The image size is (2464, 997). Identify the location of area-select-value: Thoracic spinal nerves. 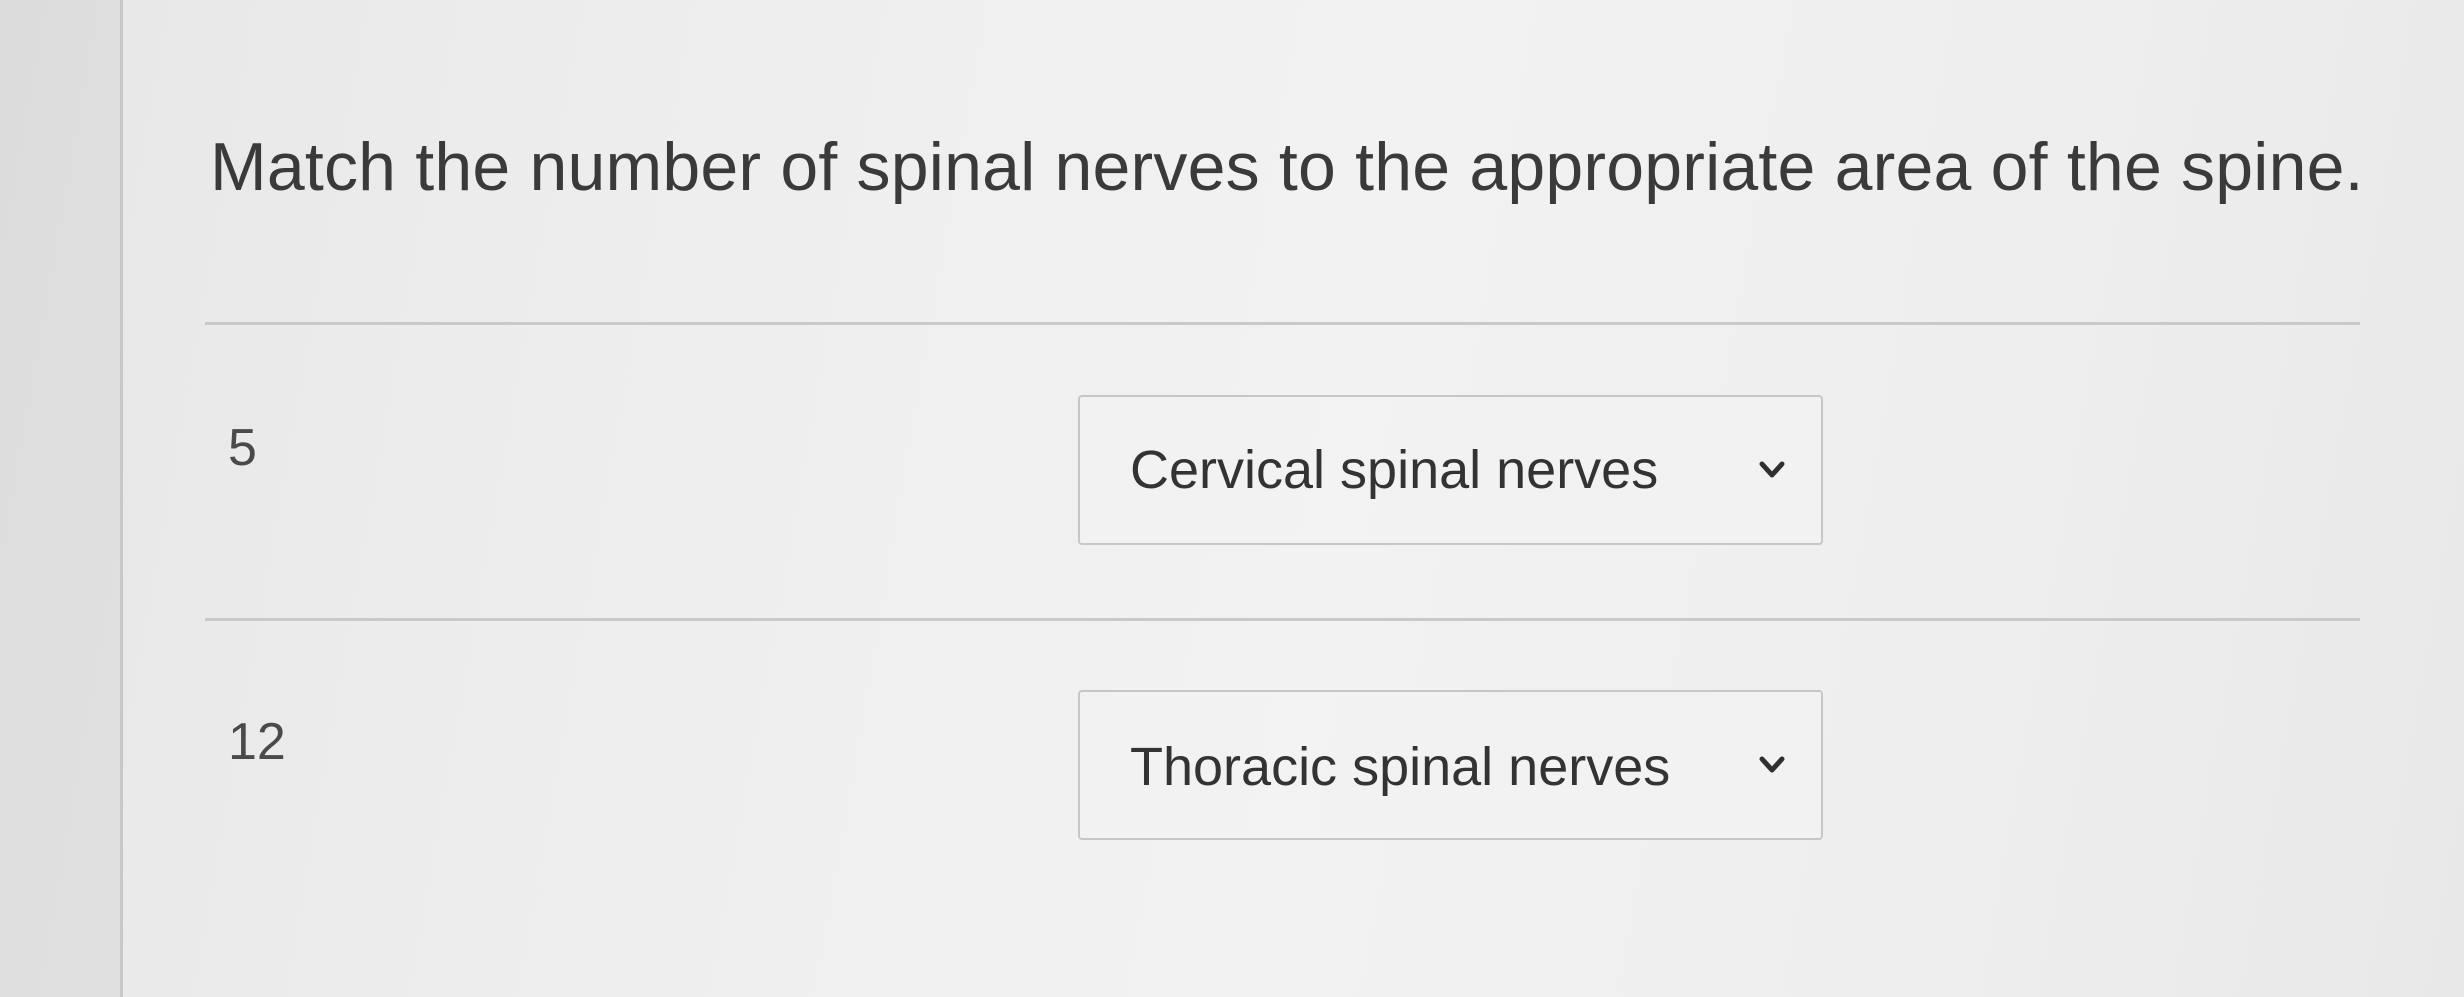
(1400, 767).